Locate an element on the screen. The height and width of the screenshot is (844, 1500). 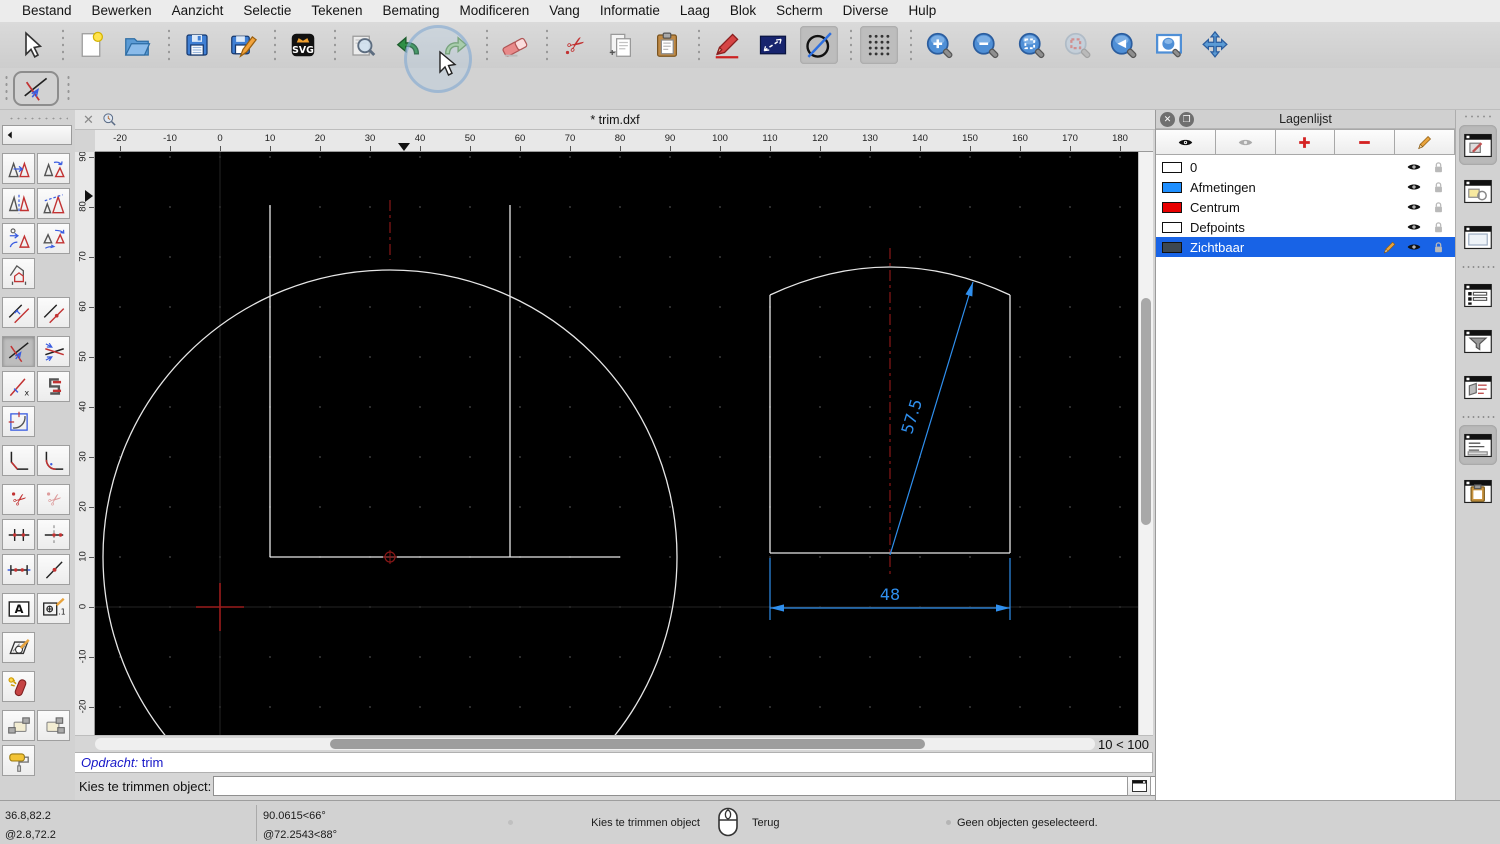
tool-divide is located at coordinates (18, 534).